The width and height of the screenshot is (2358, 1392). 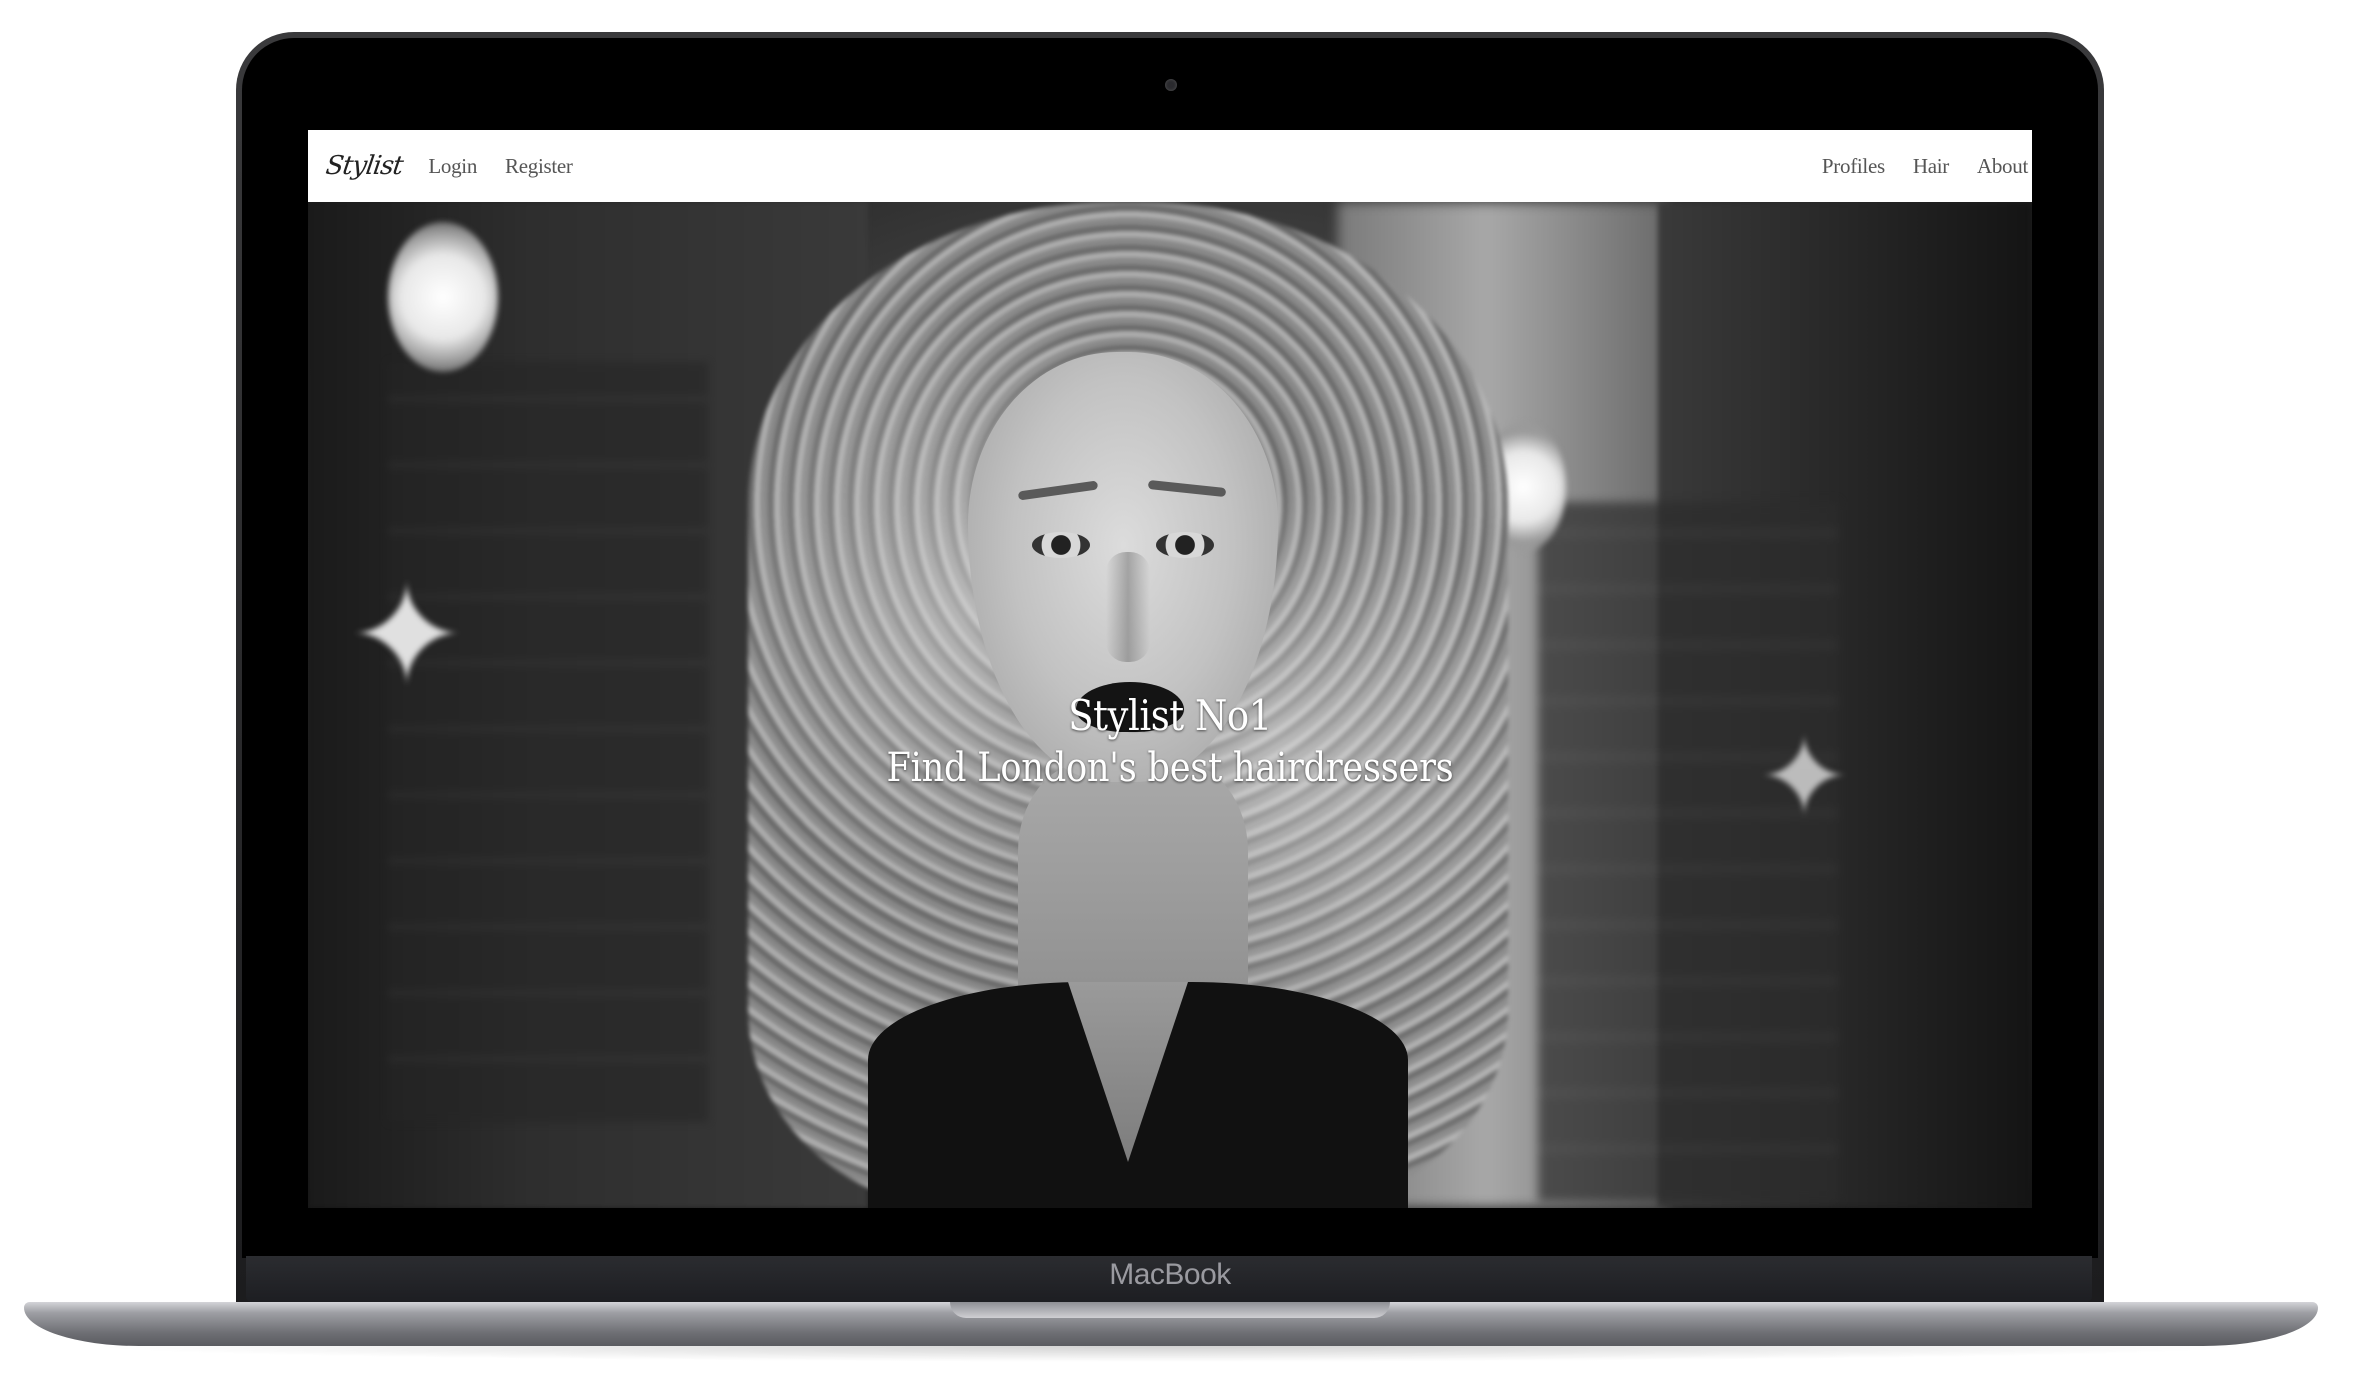 I want to click on nav-login-link: Login, so click(x=452, y=166).